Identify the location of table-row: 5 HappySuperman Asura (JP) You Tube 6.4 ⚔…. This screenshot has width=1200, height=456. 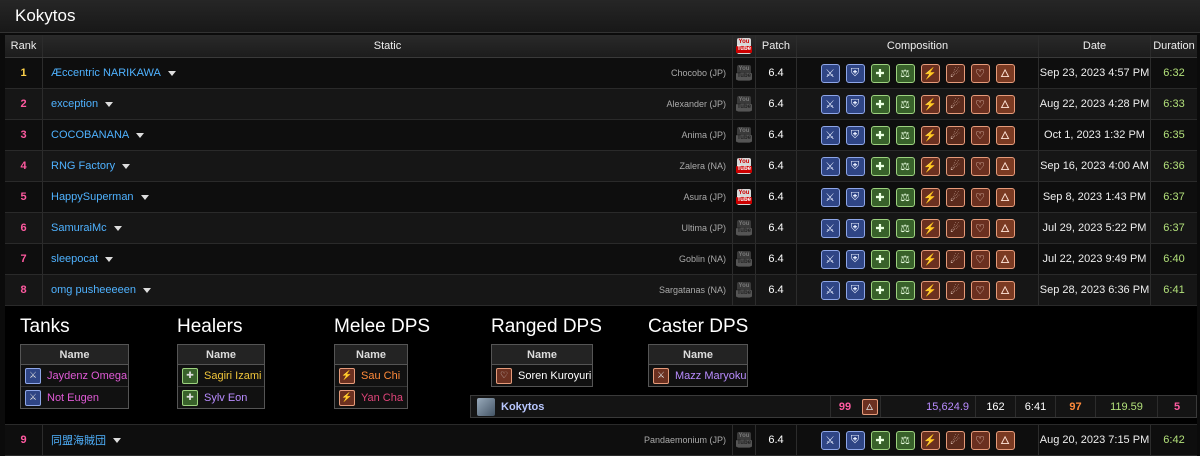
(601, 197).